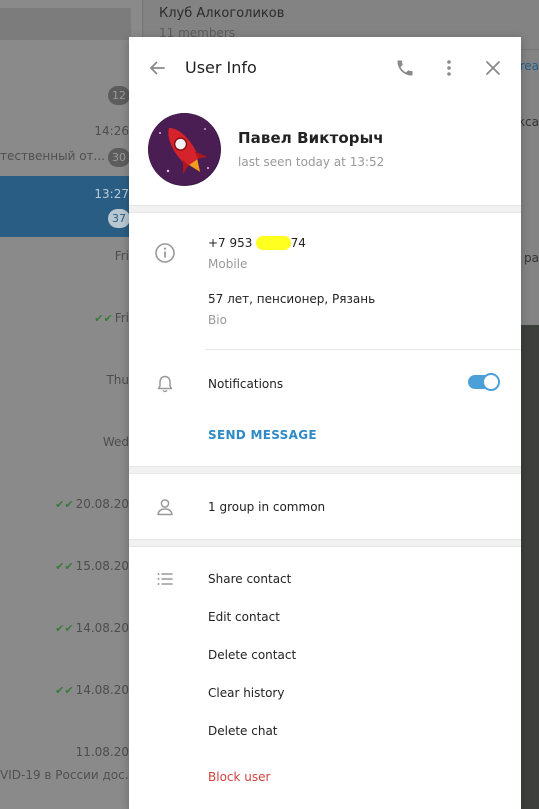  I want to click on chat-time: 11.08.20, so click(102, 752).